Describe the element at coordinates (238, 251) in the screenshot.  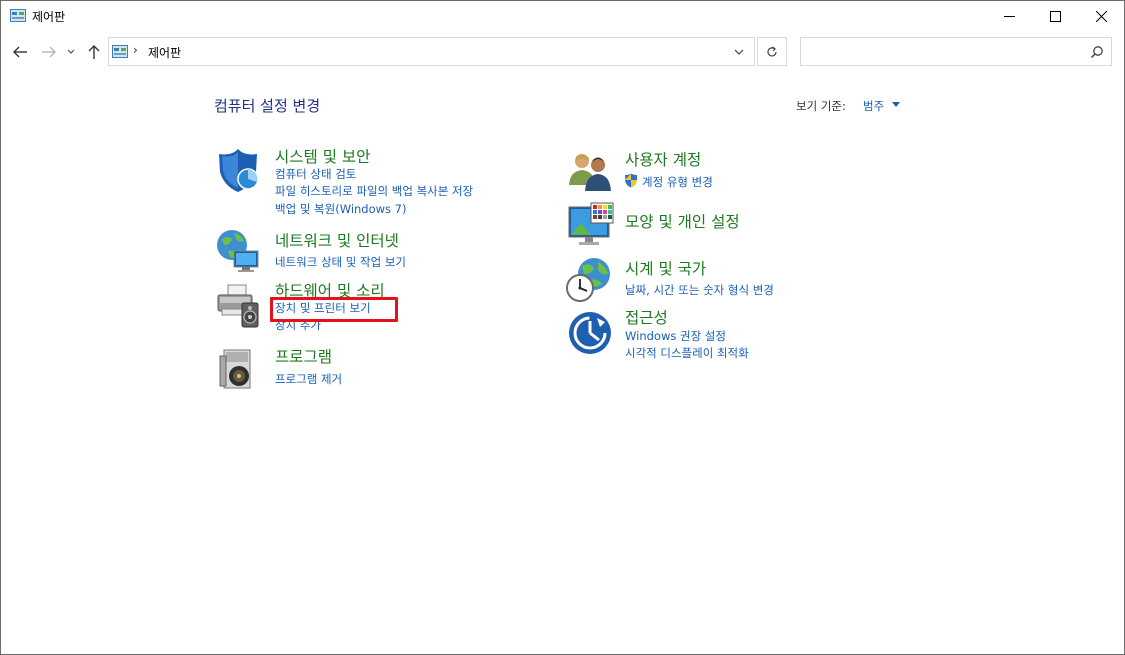
I see `network-globe-icon` at that location.